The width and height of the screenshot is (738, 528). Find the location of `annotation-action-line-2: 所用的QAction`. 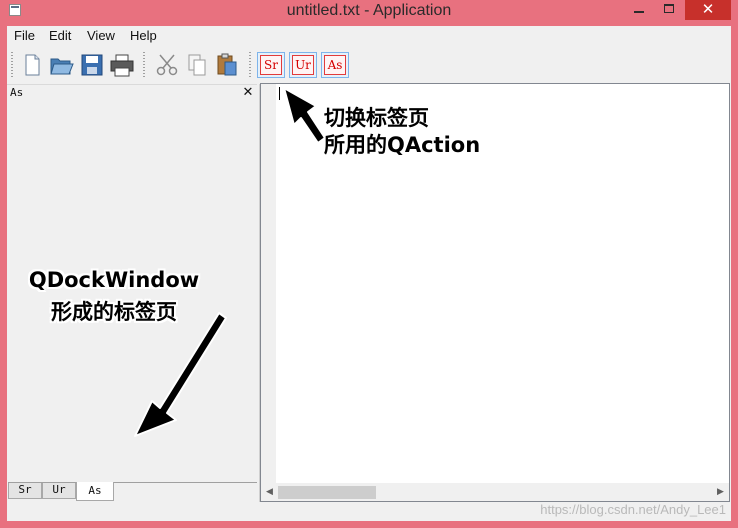

annotation-action-line-2: 所用的QAction is located at coordinates (402, 145).